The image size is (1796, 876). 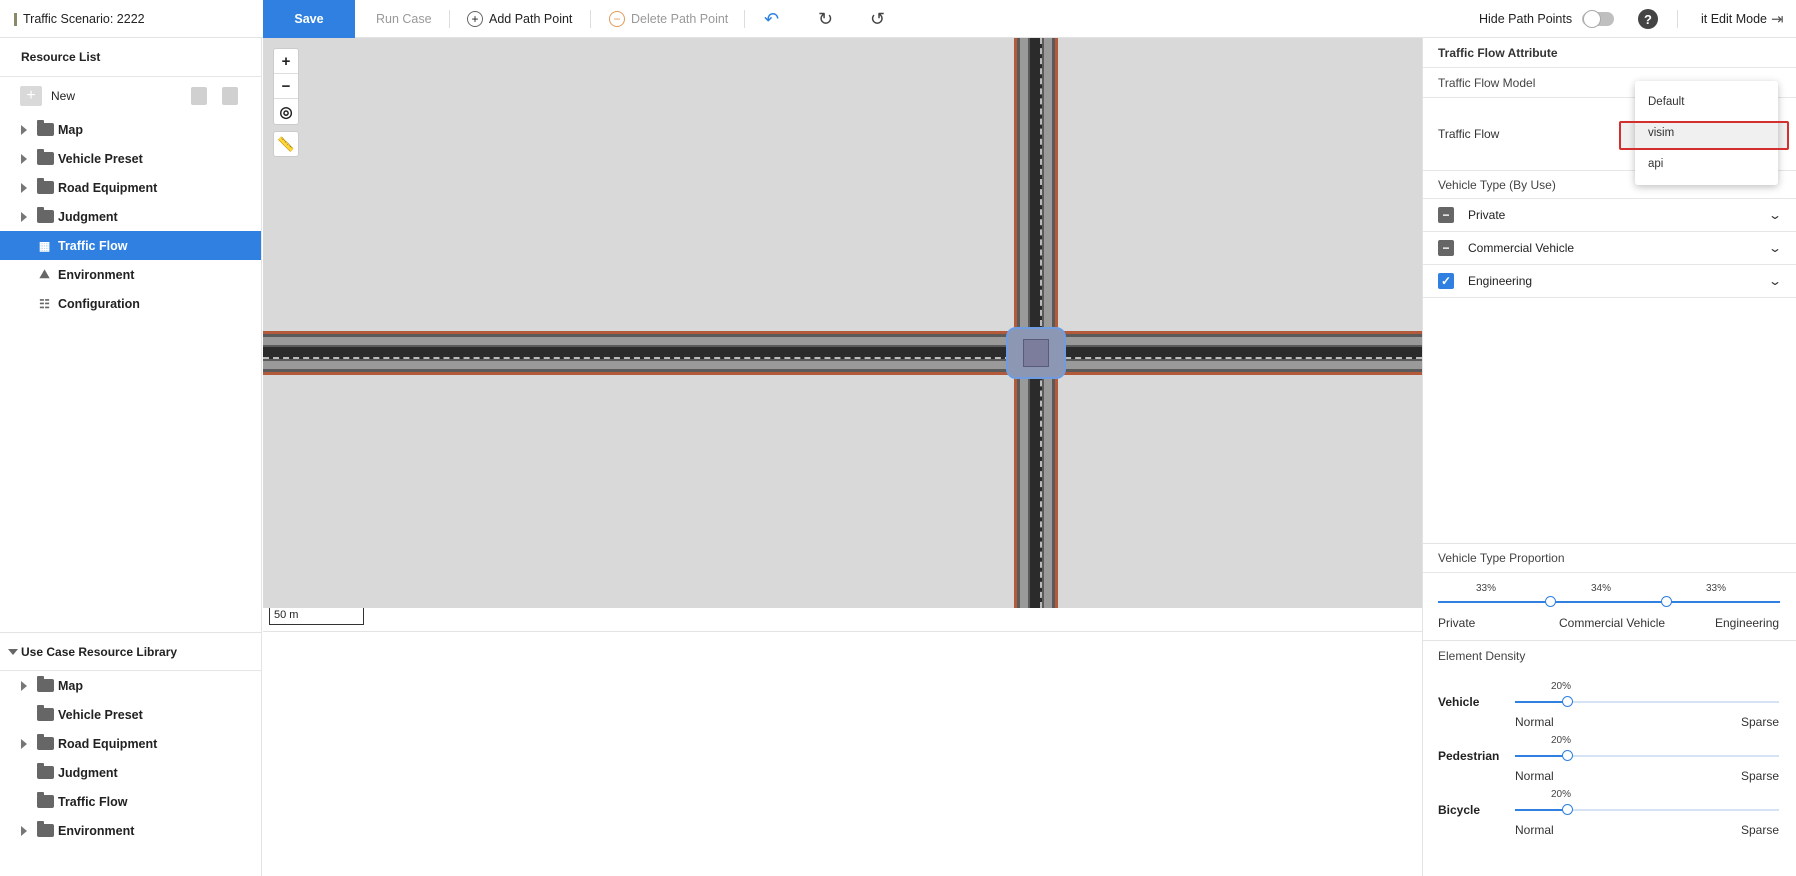 I want to click on intersection-junction, so click(x=1036, y=353).